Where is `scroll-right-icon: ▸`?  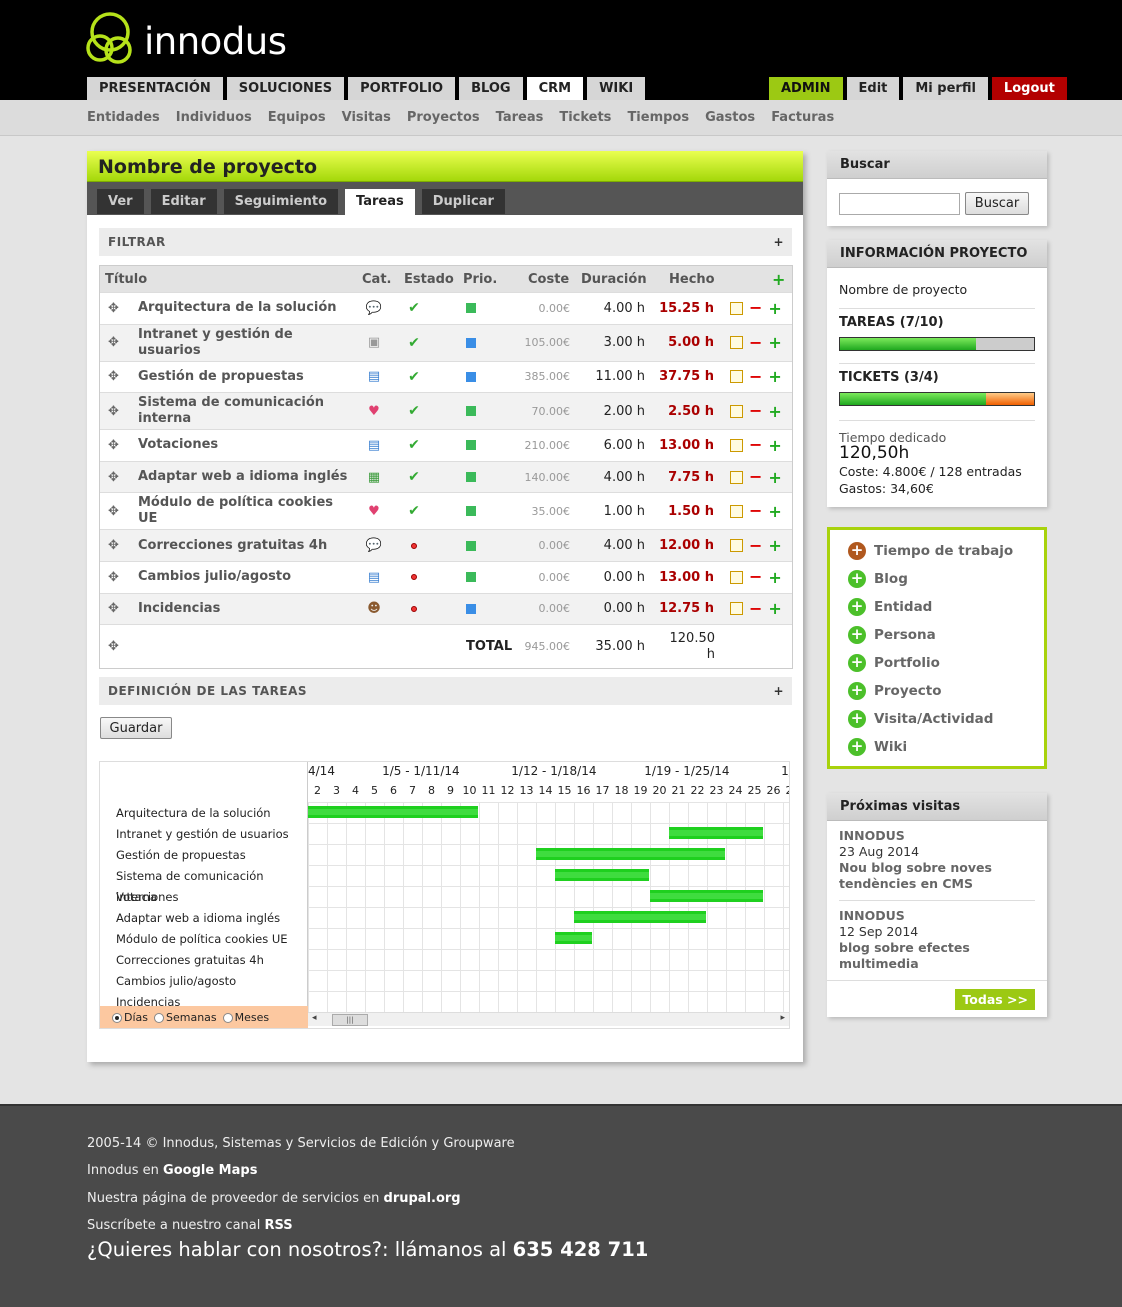 scroll-right-icon: ▸ is located at coordinates (782, 1018).